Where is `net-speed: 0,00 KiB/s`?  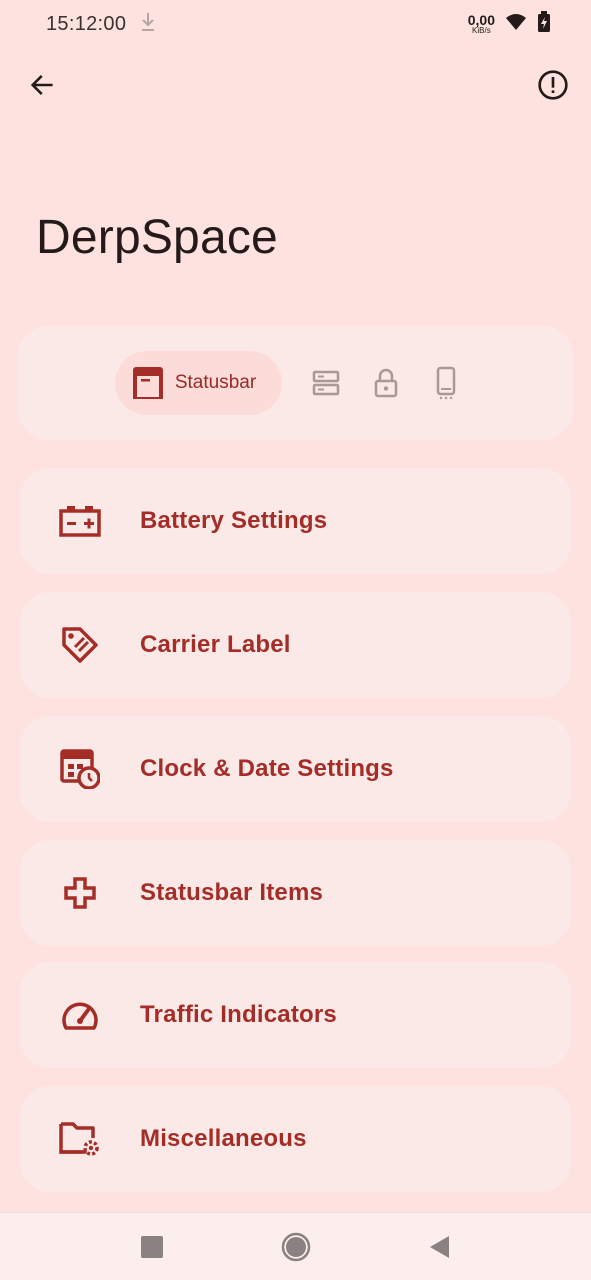 net-speed: 0,00 KiB/s is located at coordinates (481, 24).